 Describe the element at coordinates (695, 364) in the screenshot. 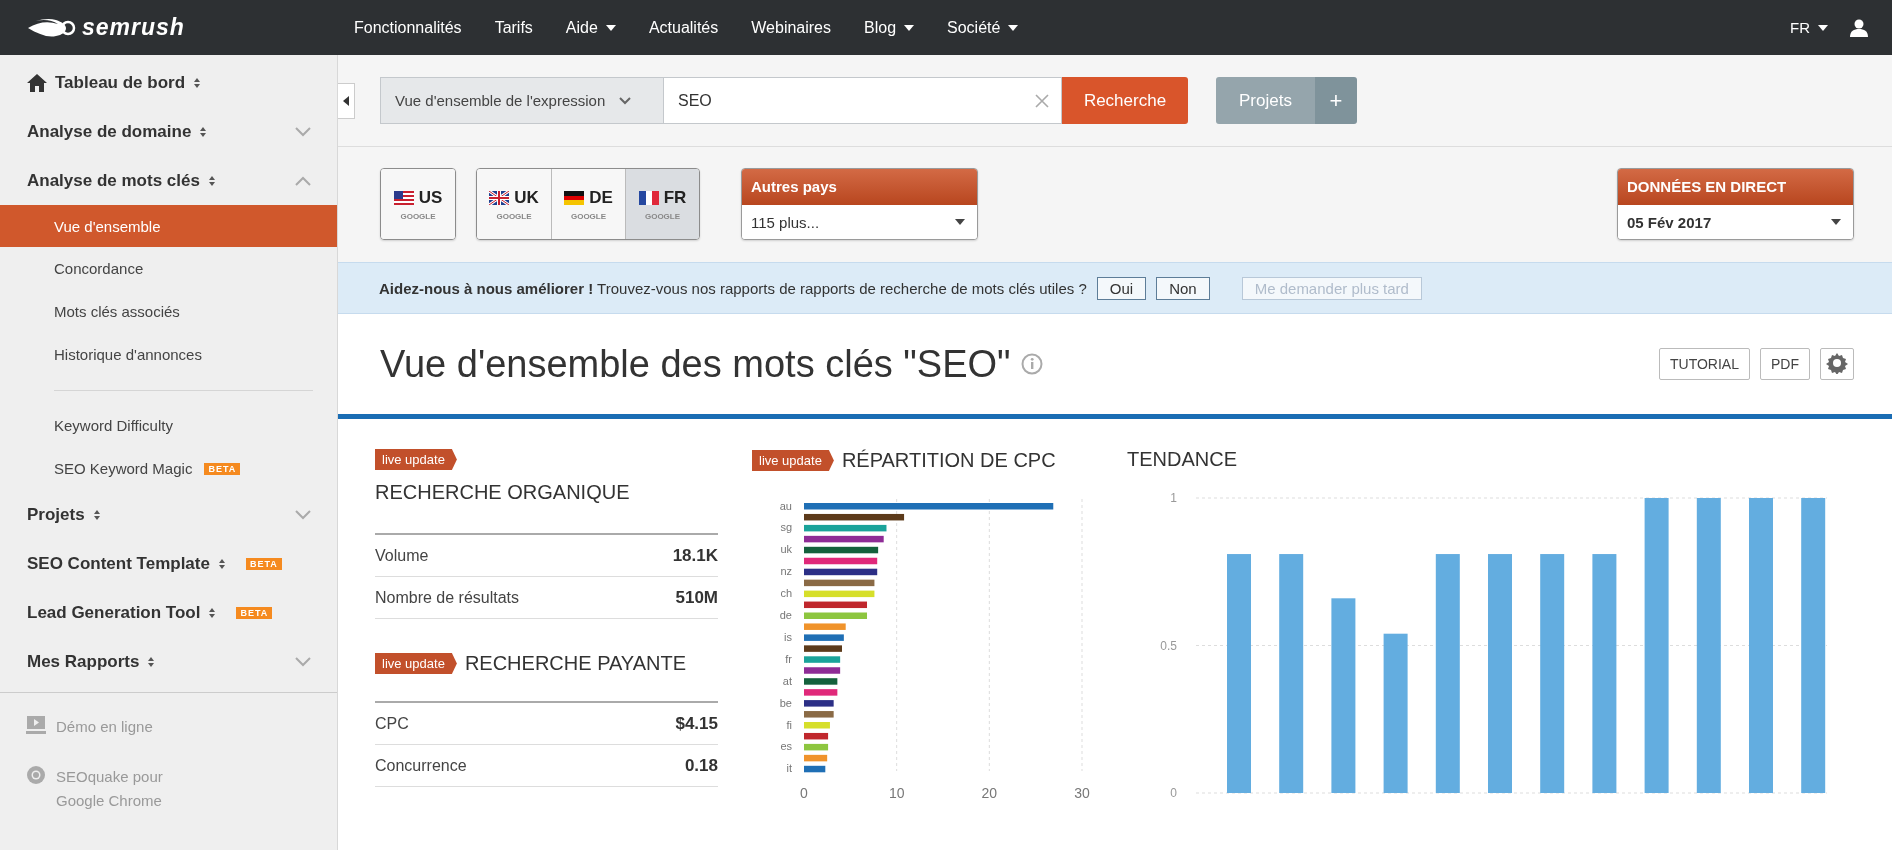

I see `report-title: Vue d'ensemble des mots clés "SEO"` at that location.